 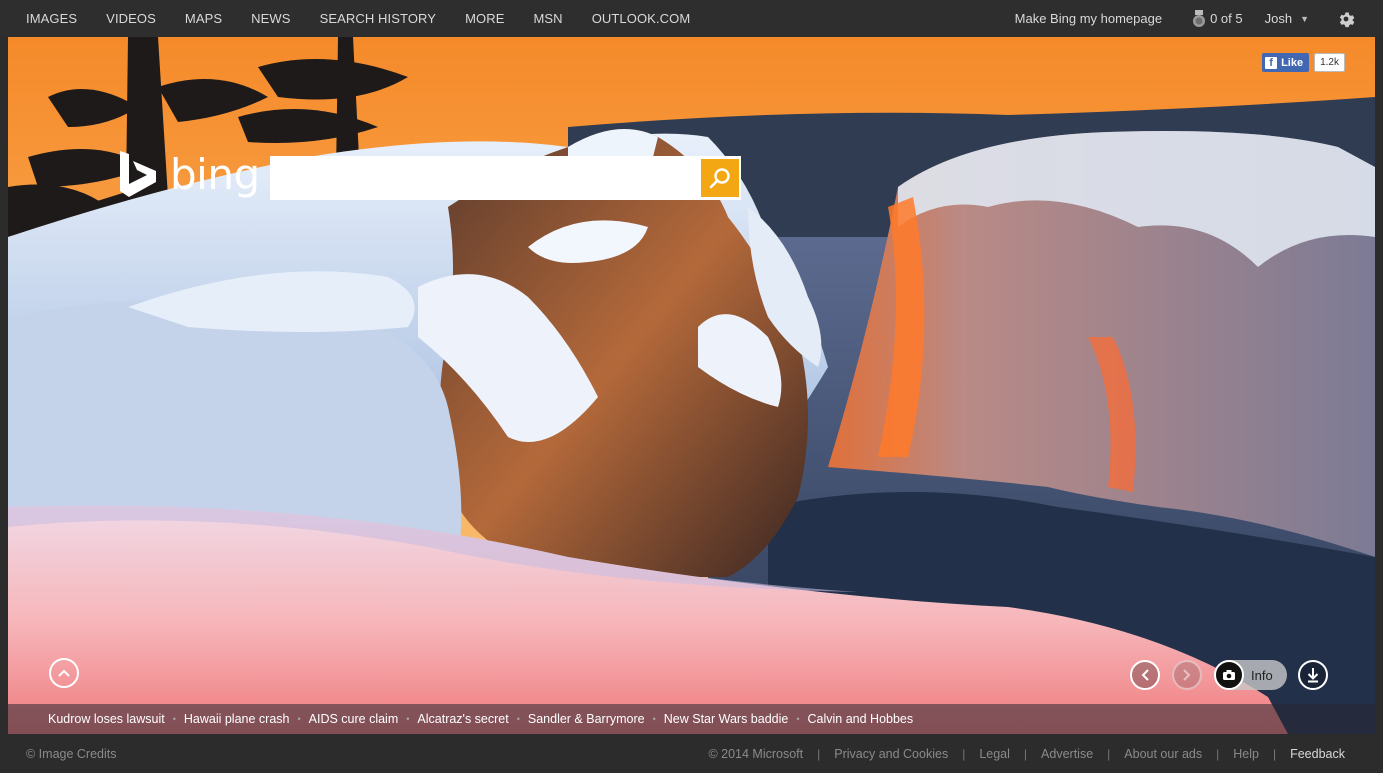 I want to click on bing-logo: bing, so click(x=189, y=174).